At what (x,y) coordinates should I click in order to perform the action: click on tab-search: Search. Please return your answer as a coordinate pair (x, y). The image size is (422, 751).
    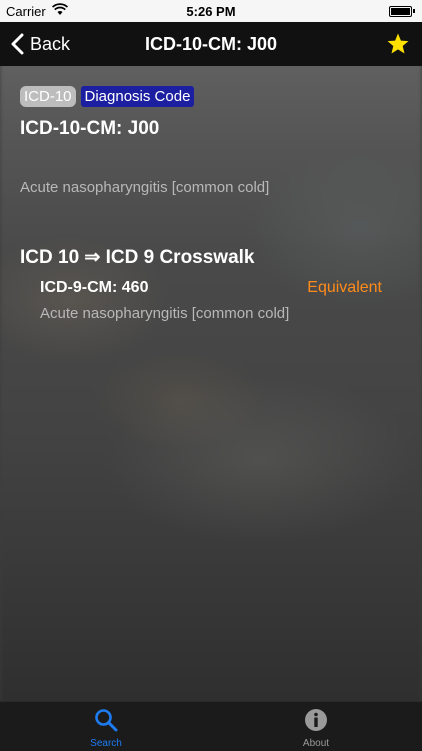
    Looking at the image, I should click on (106, 726).